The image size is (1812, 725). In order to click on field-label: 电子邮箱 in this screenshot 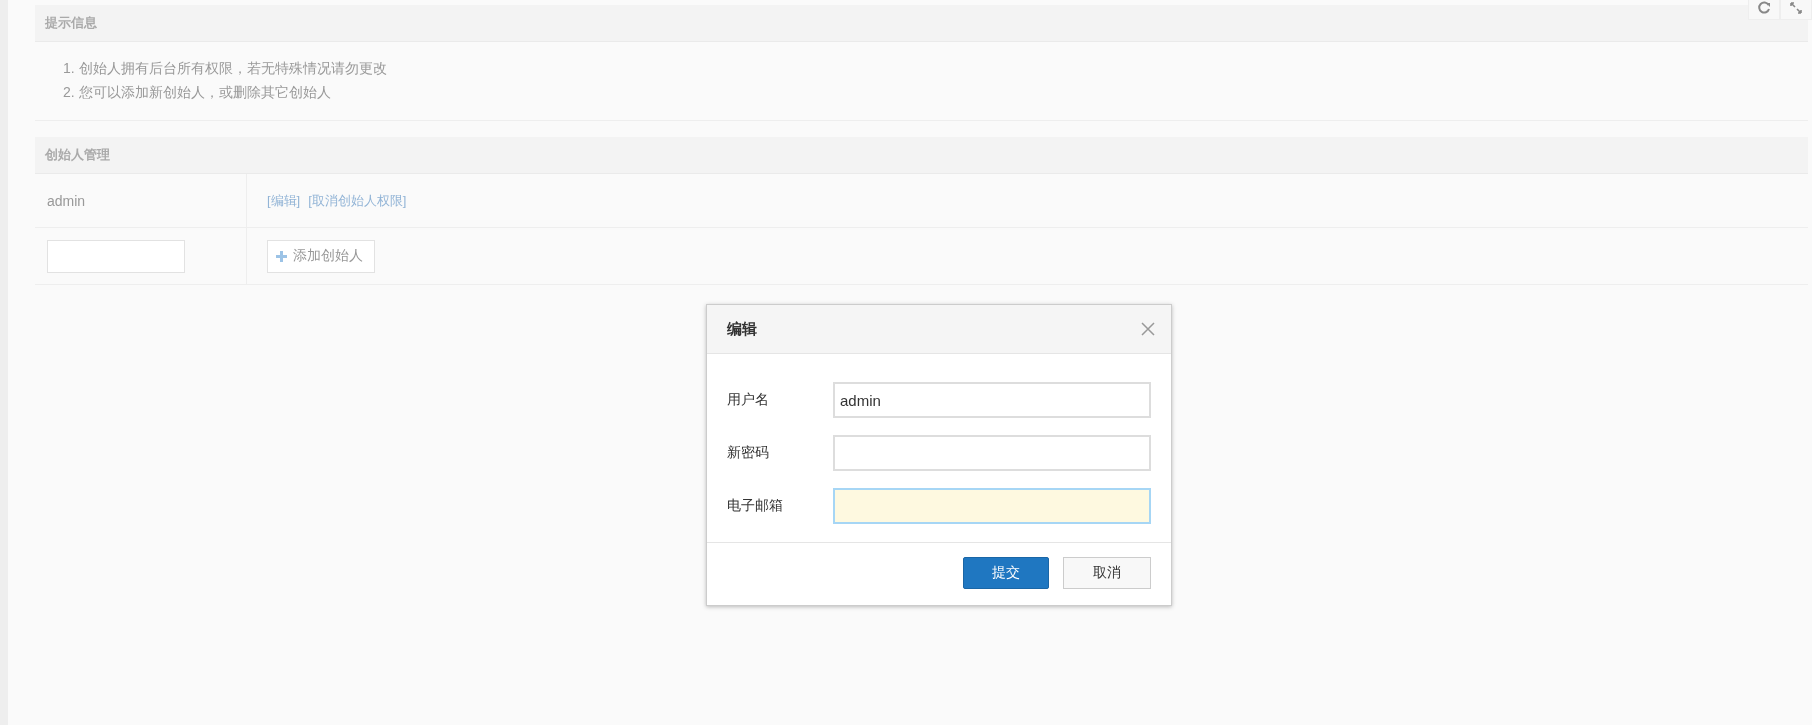, I will do `click(755, 506)`.